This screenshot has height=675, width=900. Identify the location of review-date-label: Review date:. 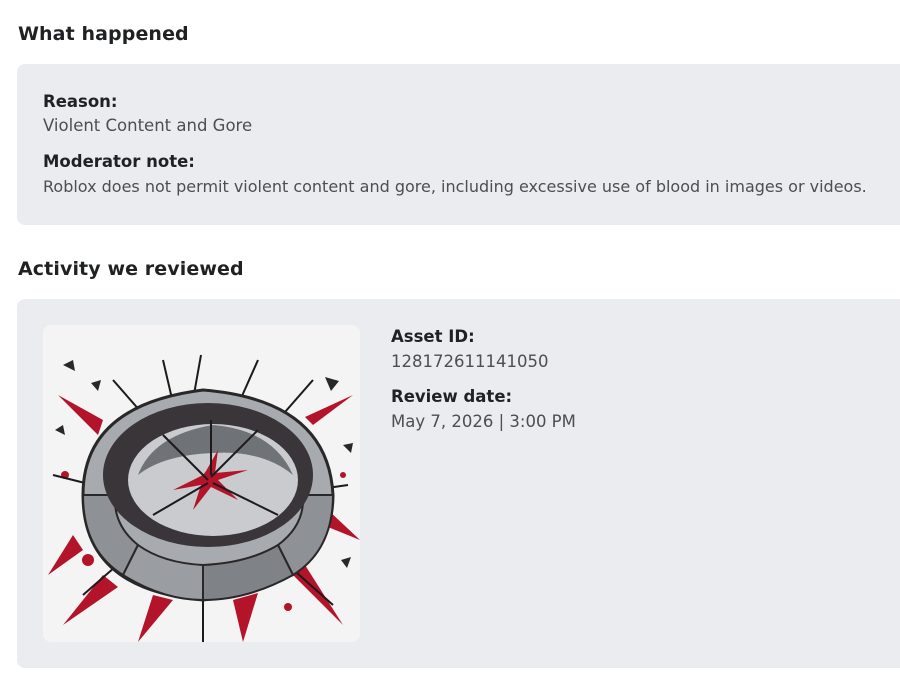
(452, 396).